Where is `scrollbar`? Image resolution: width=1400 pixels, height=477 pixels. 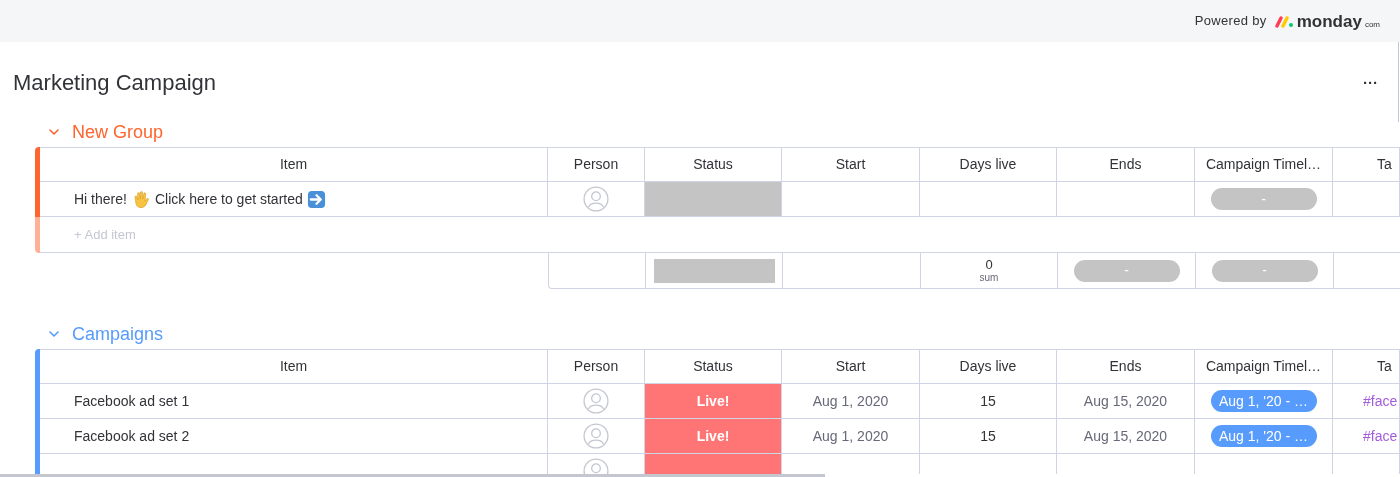
scrollbar is located at coordinates (412, 475).